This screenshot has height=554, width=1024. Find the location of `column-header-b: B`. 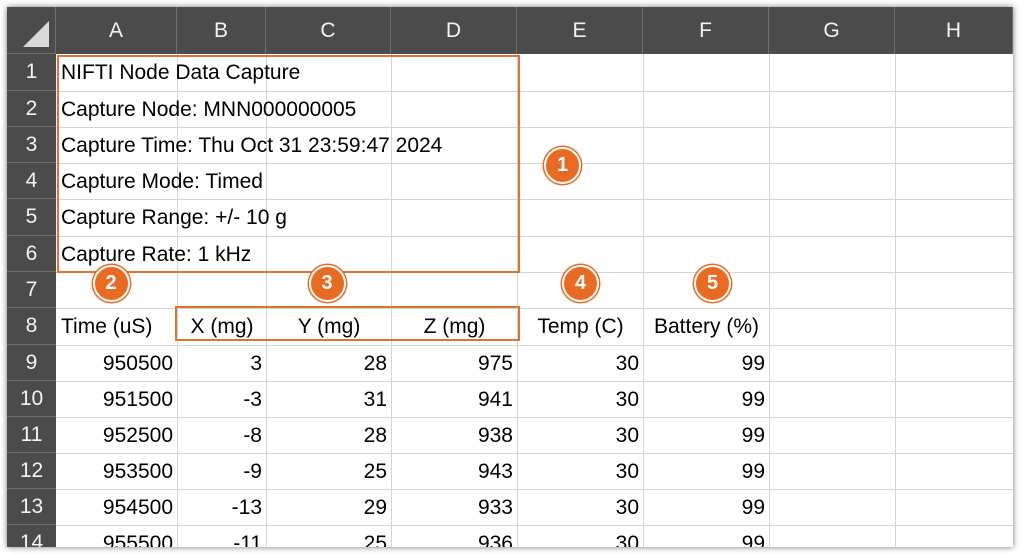

column-header-b: B is located at coordinates (221, 30).